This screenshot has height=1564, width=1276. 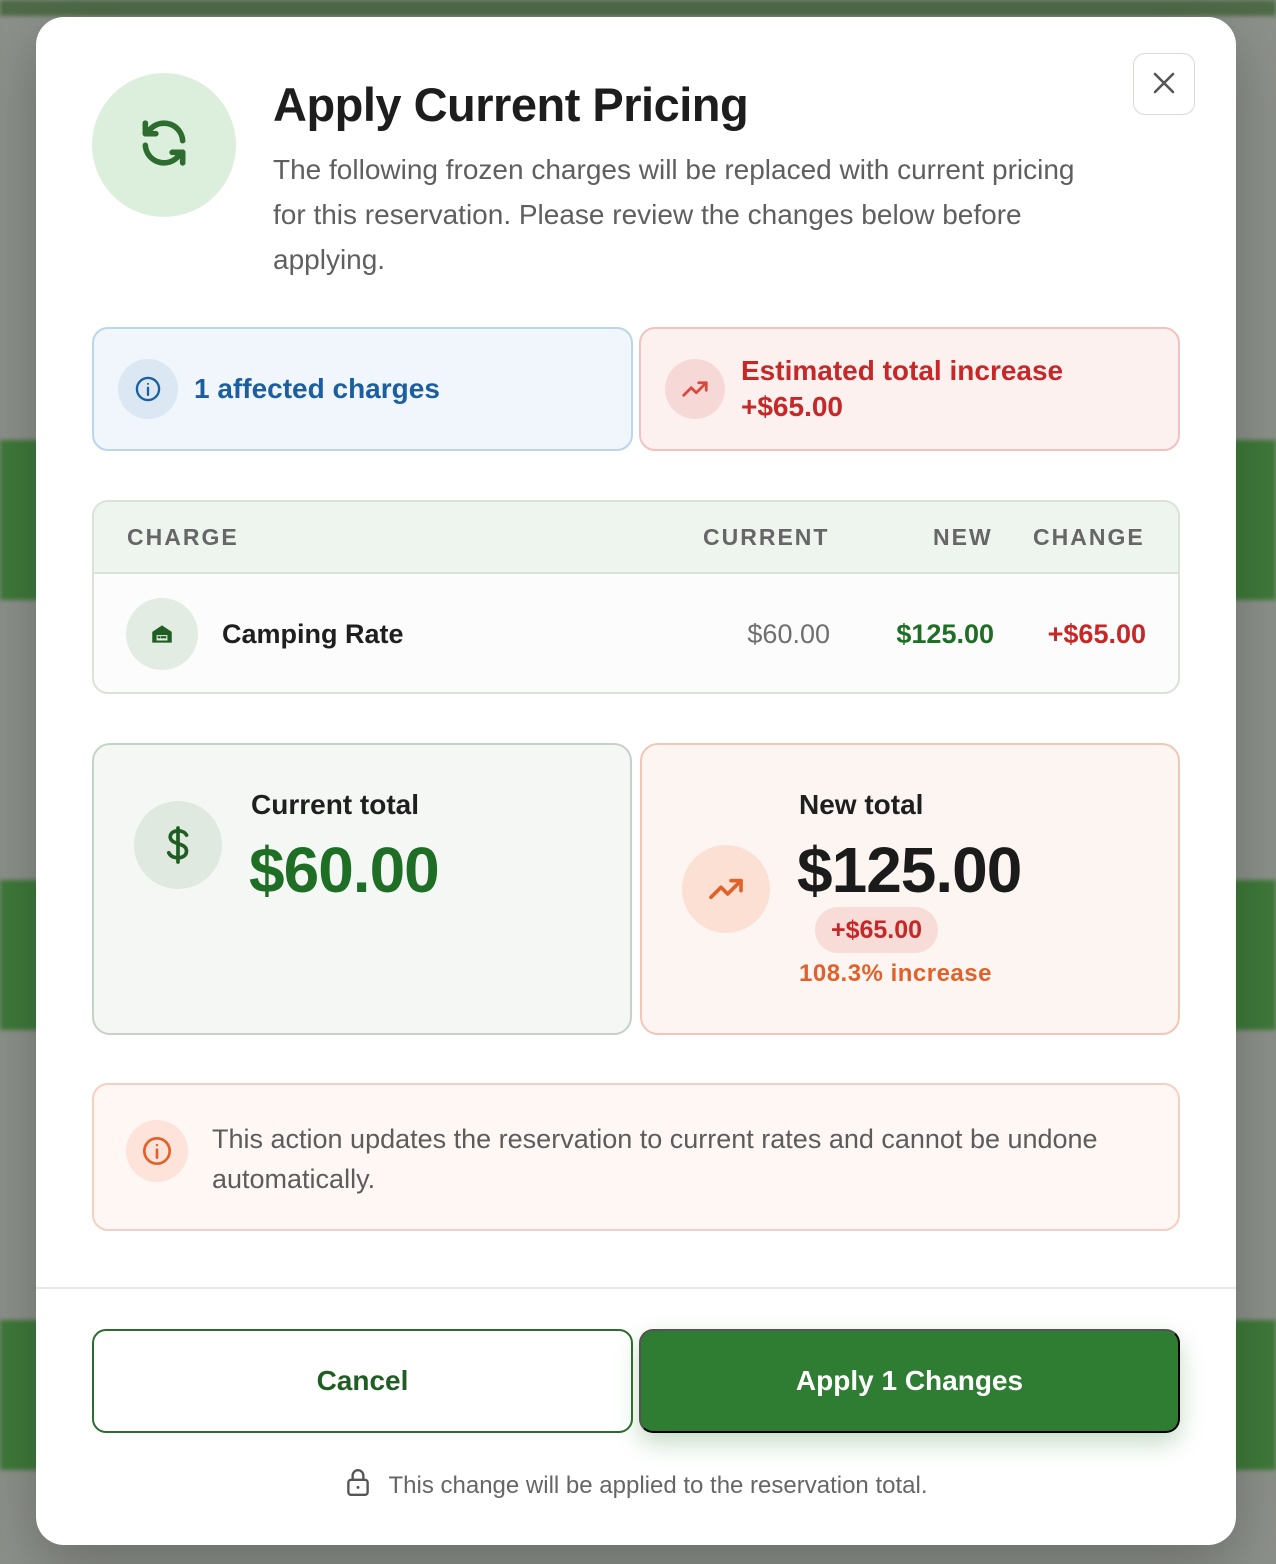 What do you see at coordinates (902, 370) in the screenshot?
I see `estimated-increase-label: Estimated total increase` at bounding box center [902, 370].